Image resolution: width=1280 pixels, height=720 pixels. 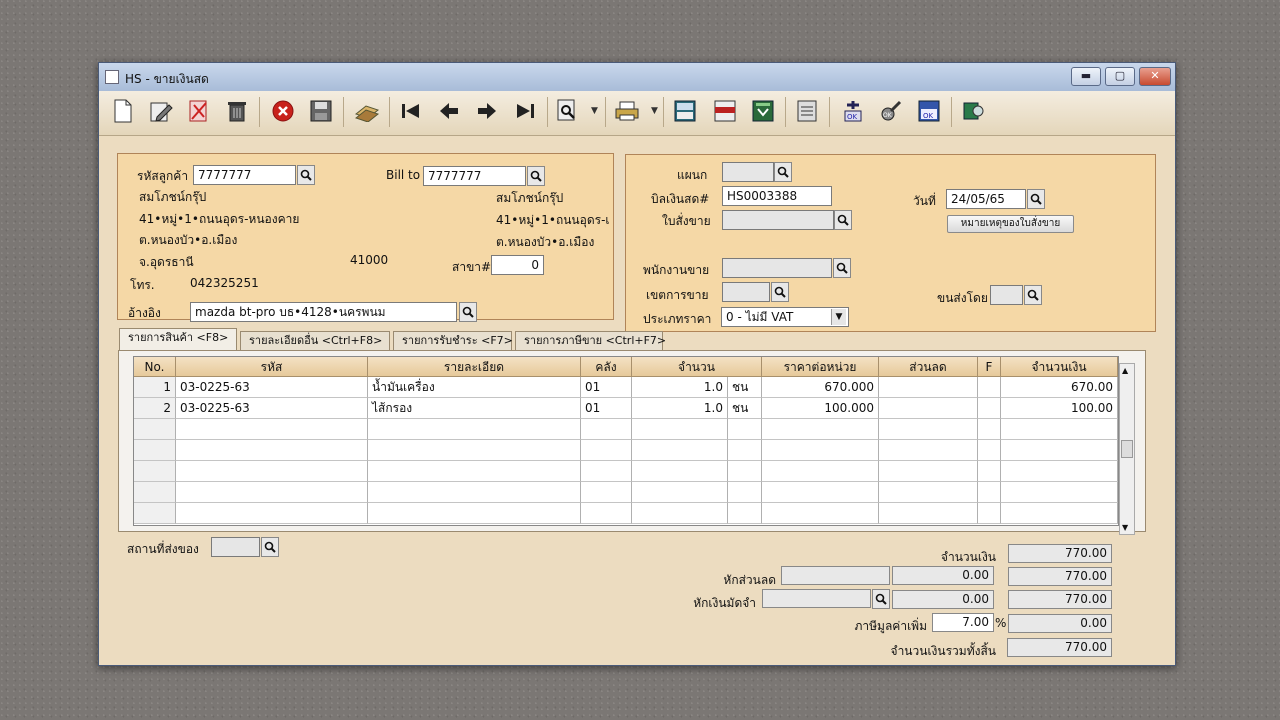 What do you see at coordinates (1155, 76) in the screenshot?
I see `close-window-button: ✕` at bounding box center [1155, 76].